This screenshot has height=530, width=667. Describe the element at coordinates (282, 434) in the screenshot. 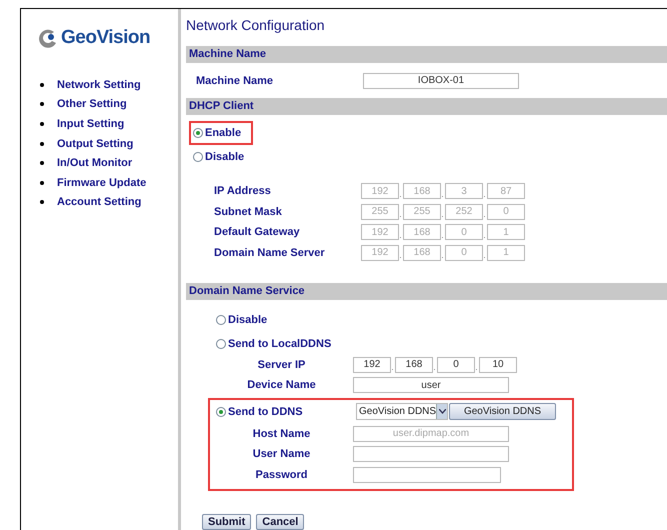

I see `field-label: Host Name` at that location.